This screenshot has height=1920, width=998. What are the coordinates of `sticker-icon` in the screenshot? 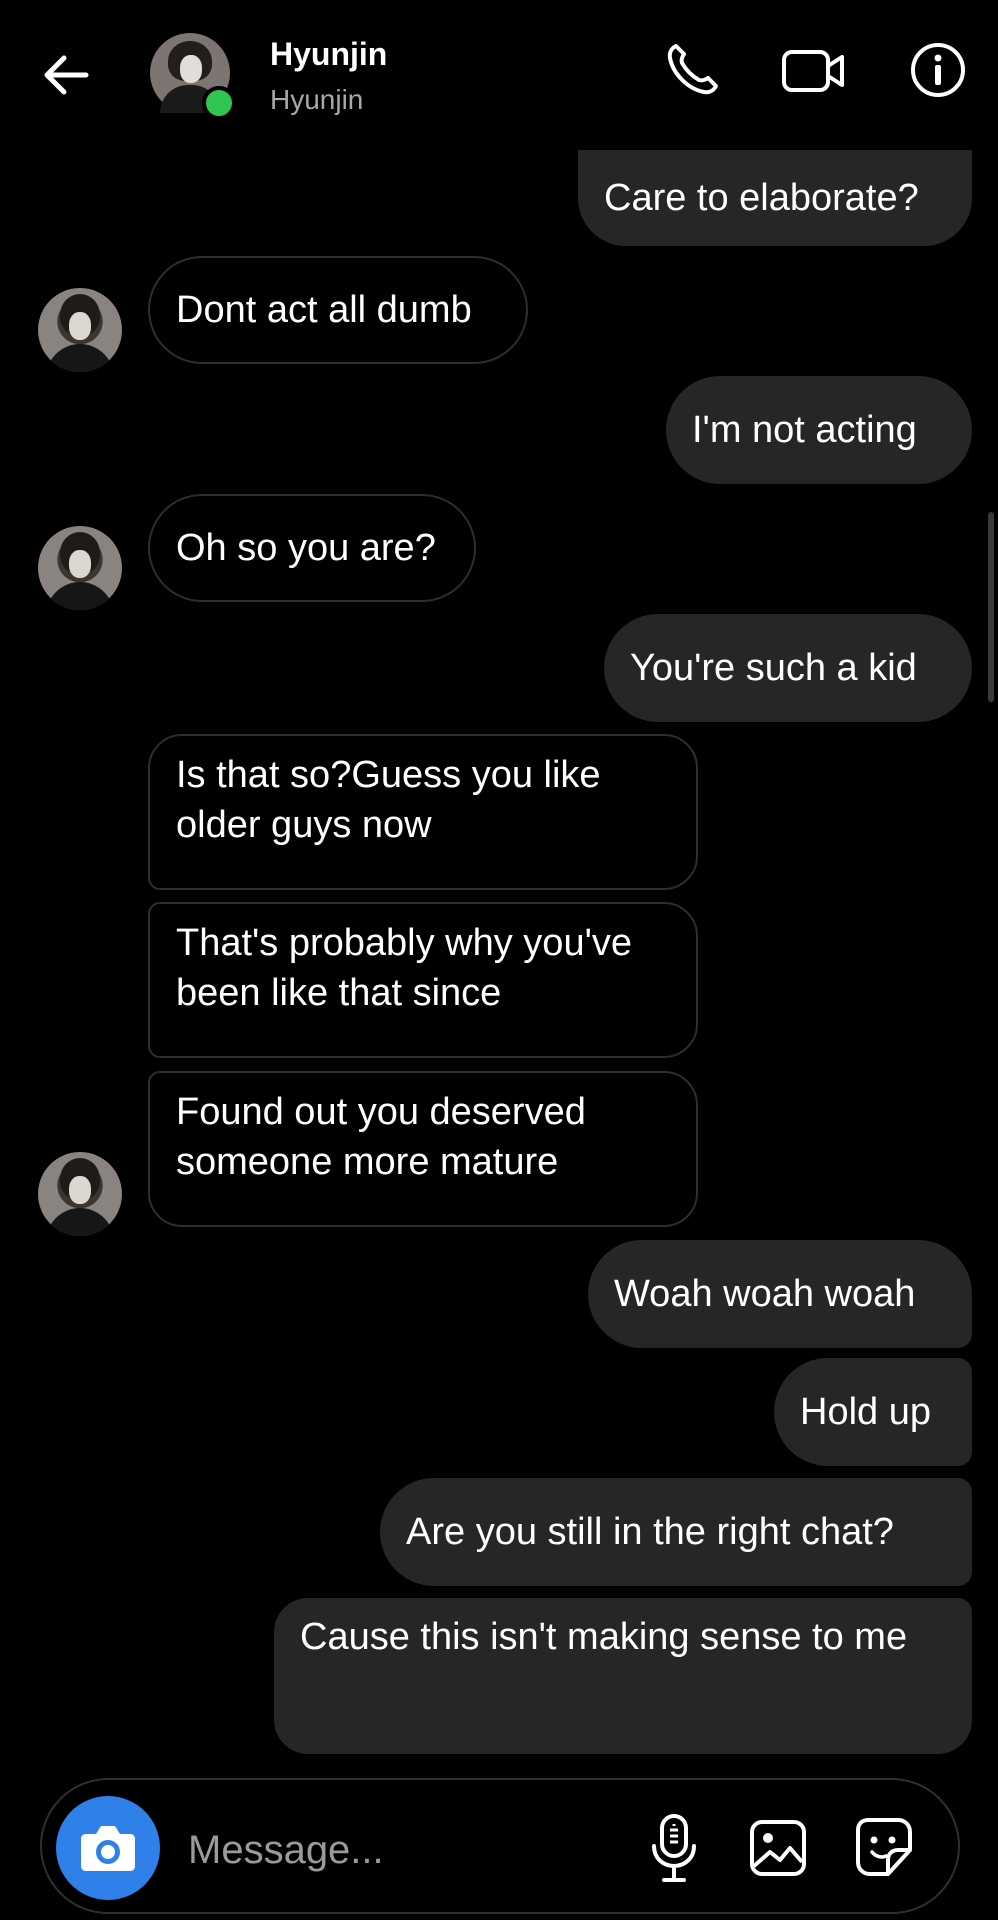 It's located at (884, 1847).